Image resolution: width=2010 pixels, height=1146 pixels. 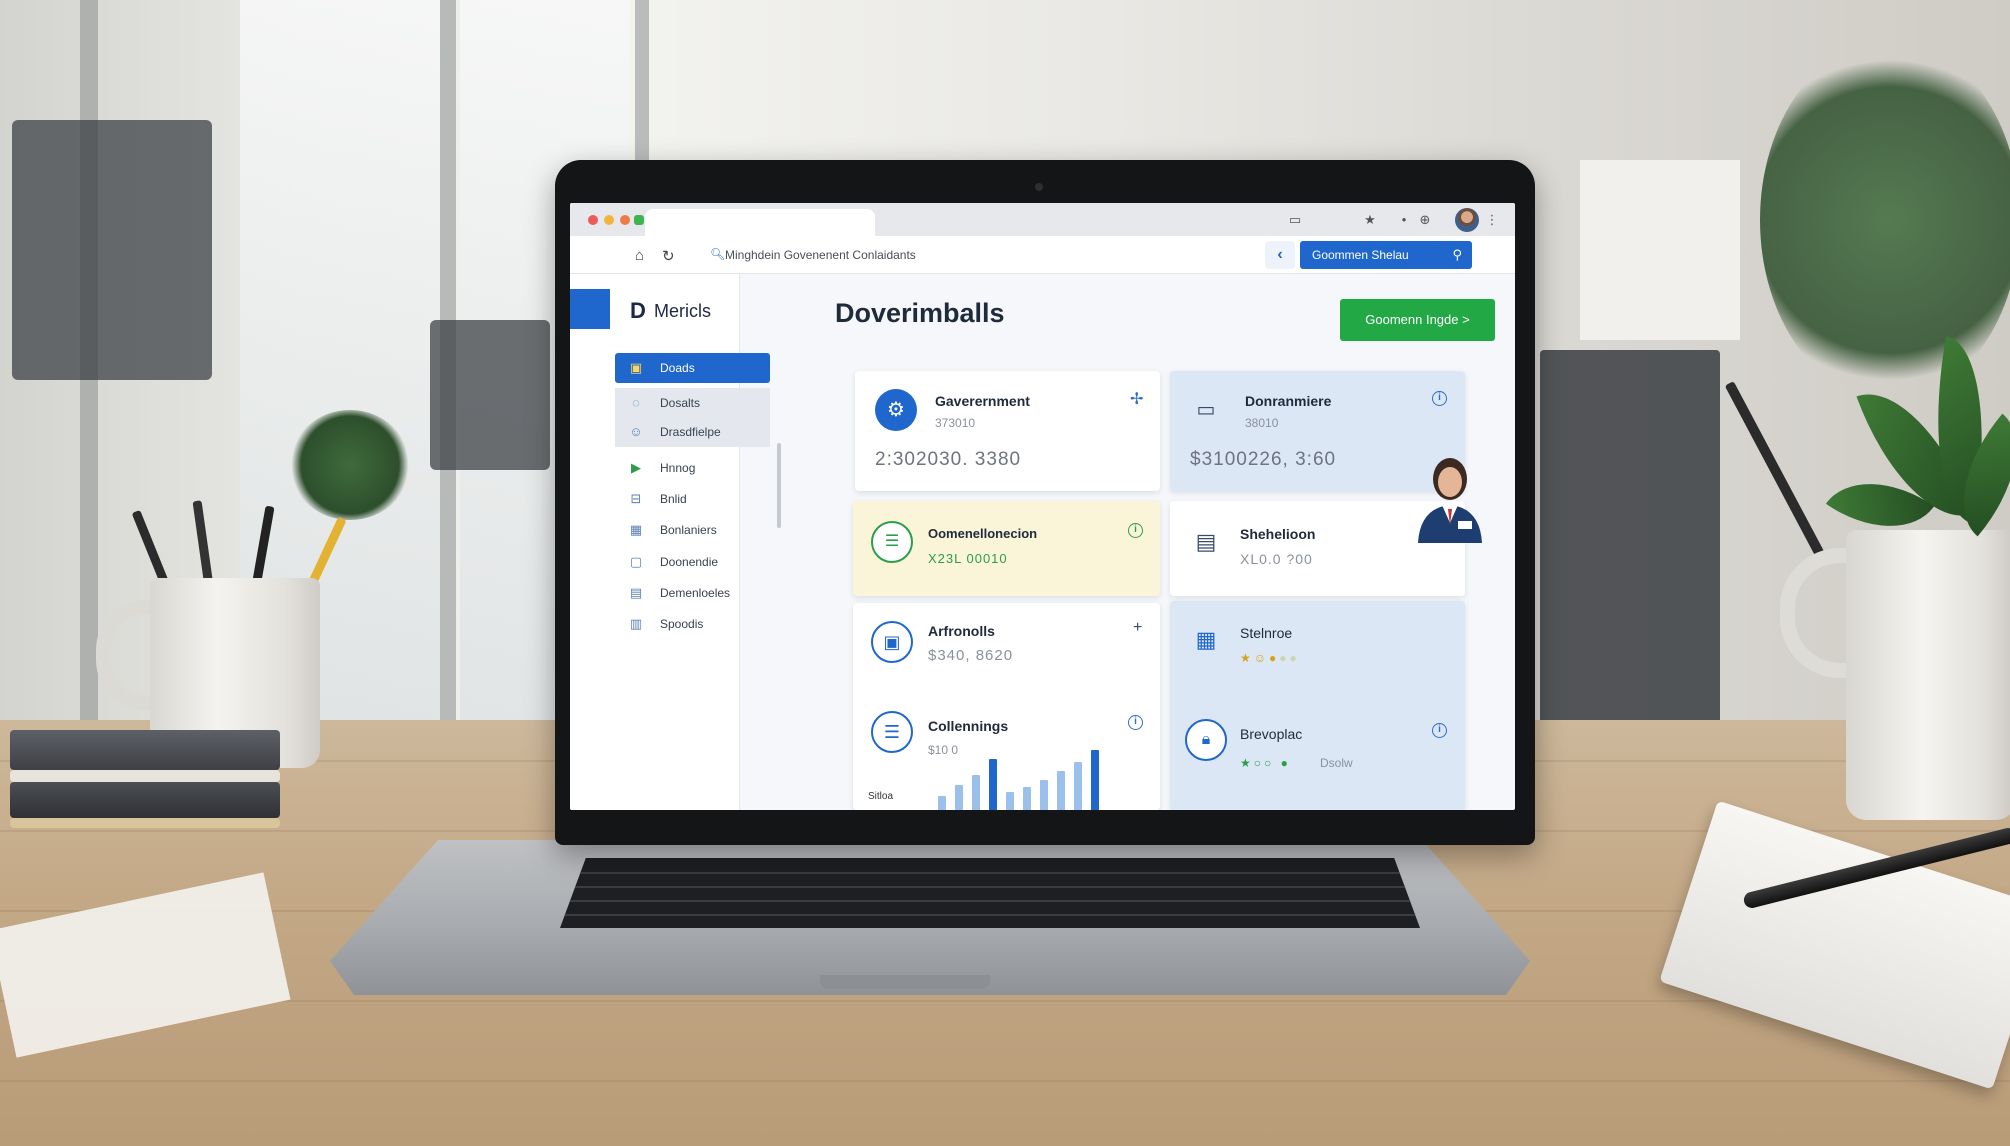 I want to click on webcam, so click(x=1039, y=187).